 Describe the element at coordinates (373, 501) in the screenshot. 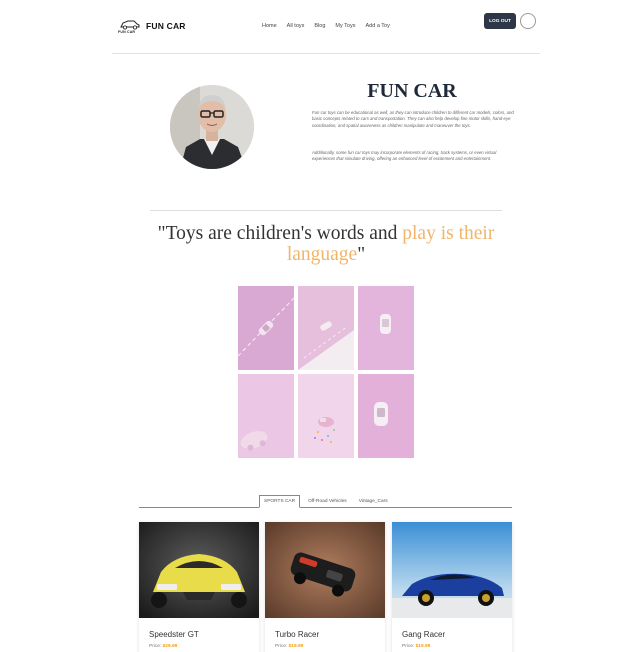

I see `tab-vintage-cars: Vintage_Cars` at that location.